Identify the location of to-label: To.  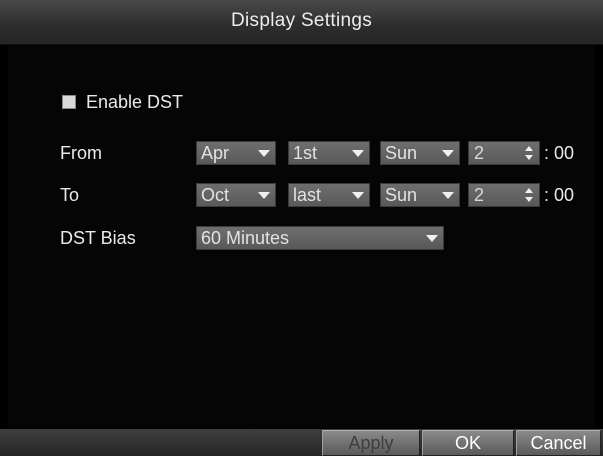
(70, 195).